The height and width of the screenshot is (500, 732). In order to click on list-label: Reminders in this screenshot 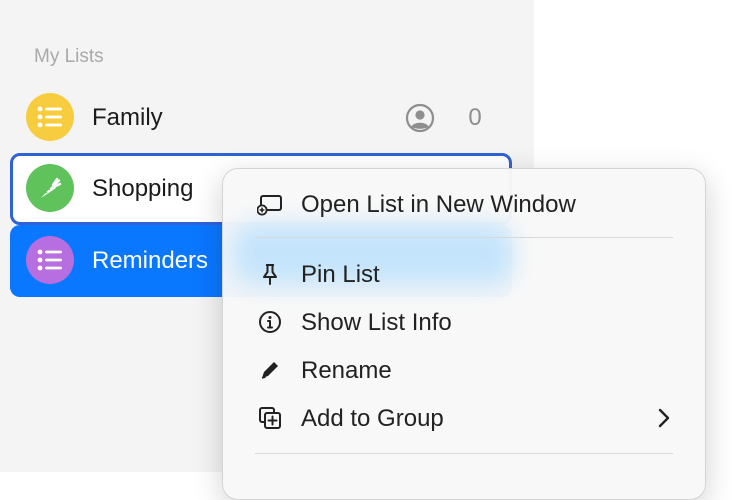, I will do `click(150, 260)`.